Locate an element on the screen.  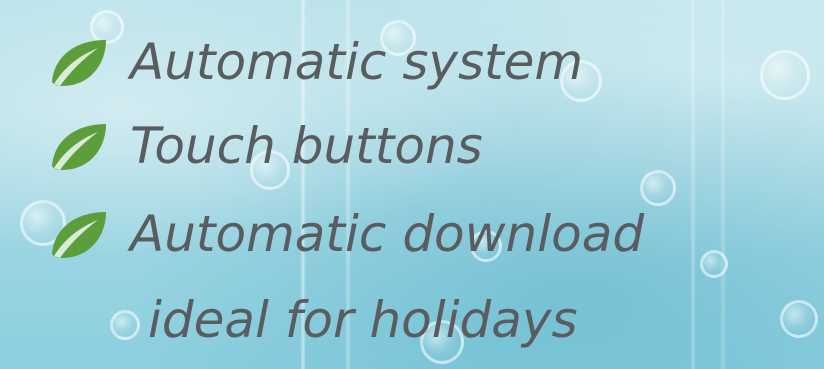
feature-item-automatic-system: Automatic system is located at coordinates (315, 62).